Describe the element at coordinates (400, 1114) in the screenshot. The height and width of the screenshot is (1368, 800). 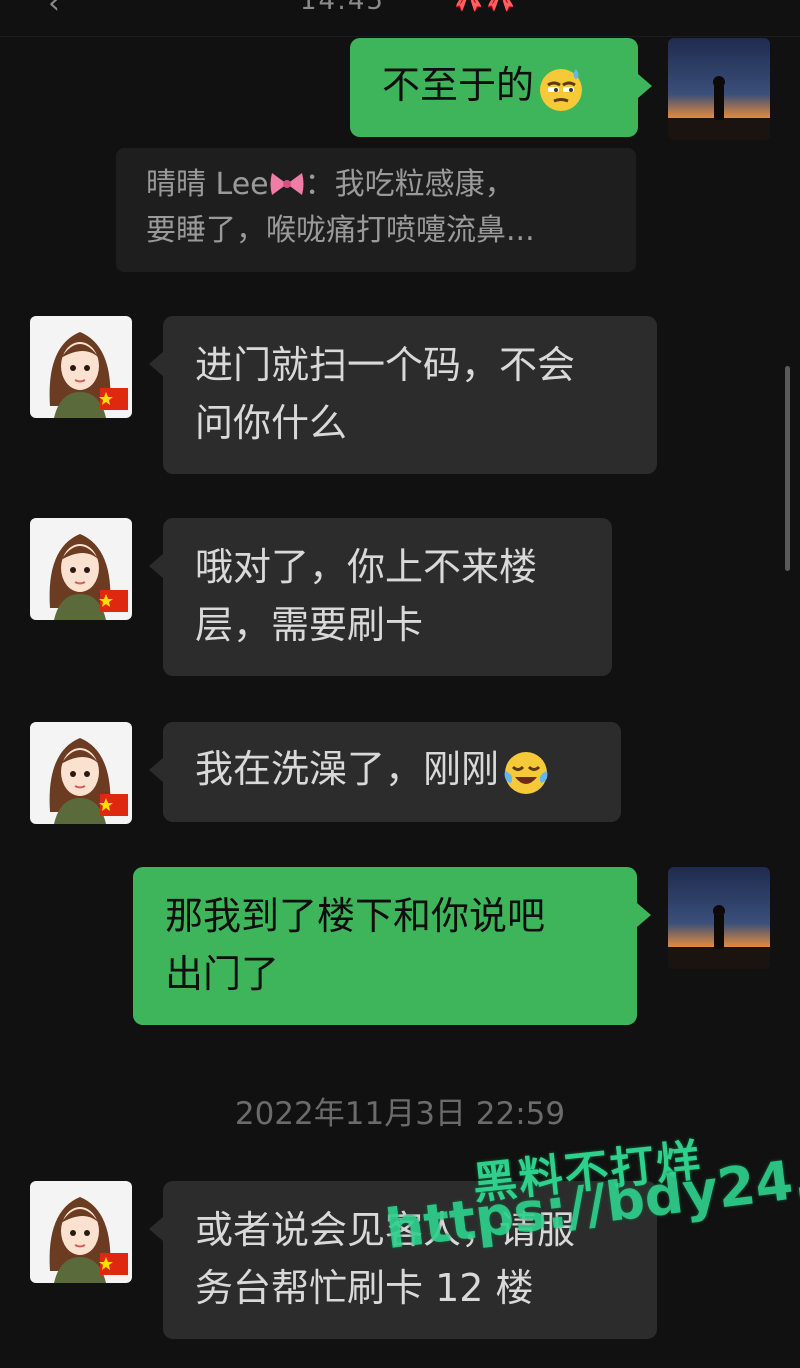
I see `message-timestamp: 2022年11月3日 22:59` at that location.